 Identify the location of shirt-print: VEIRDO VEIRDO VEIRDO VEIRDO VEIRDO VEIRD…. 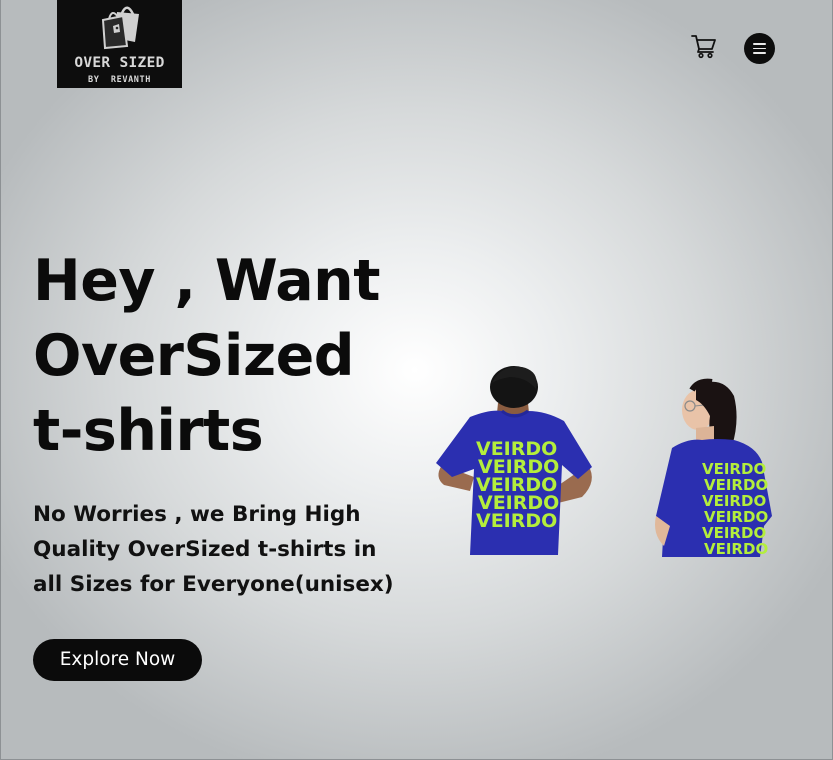
(735, 508).